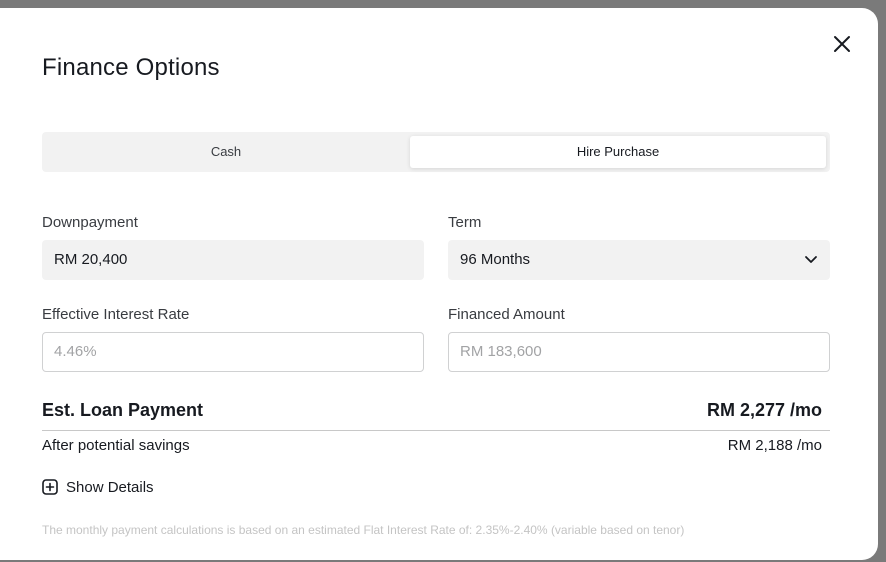 The width and height of the screenshot is (886, 562). Describe the element at coordinates (639, 352) in the screenshot. I see `financed-amount-input: RM 183,600` at that location.